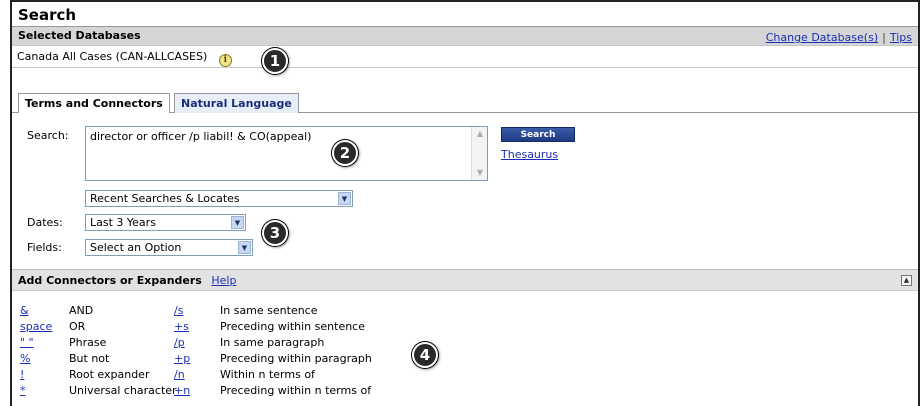 The height and width of the screenshot is (406, 922). Describe the element at coordinates (223, 280) in the screenshot. I see `help-link: Help` at that location.